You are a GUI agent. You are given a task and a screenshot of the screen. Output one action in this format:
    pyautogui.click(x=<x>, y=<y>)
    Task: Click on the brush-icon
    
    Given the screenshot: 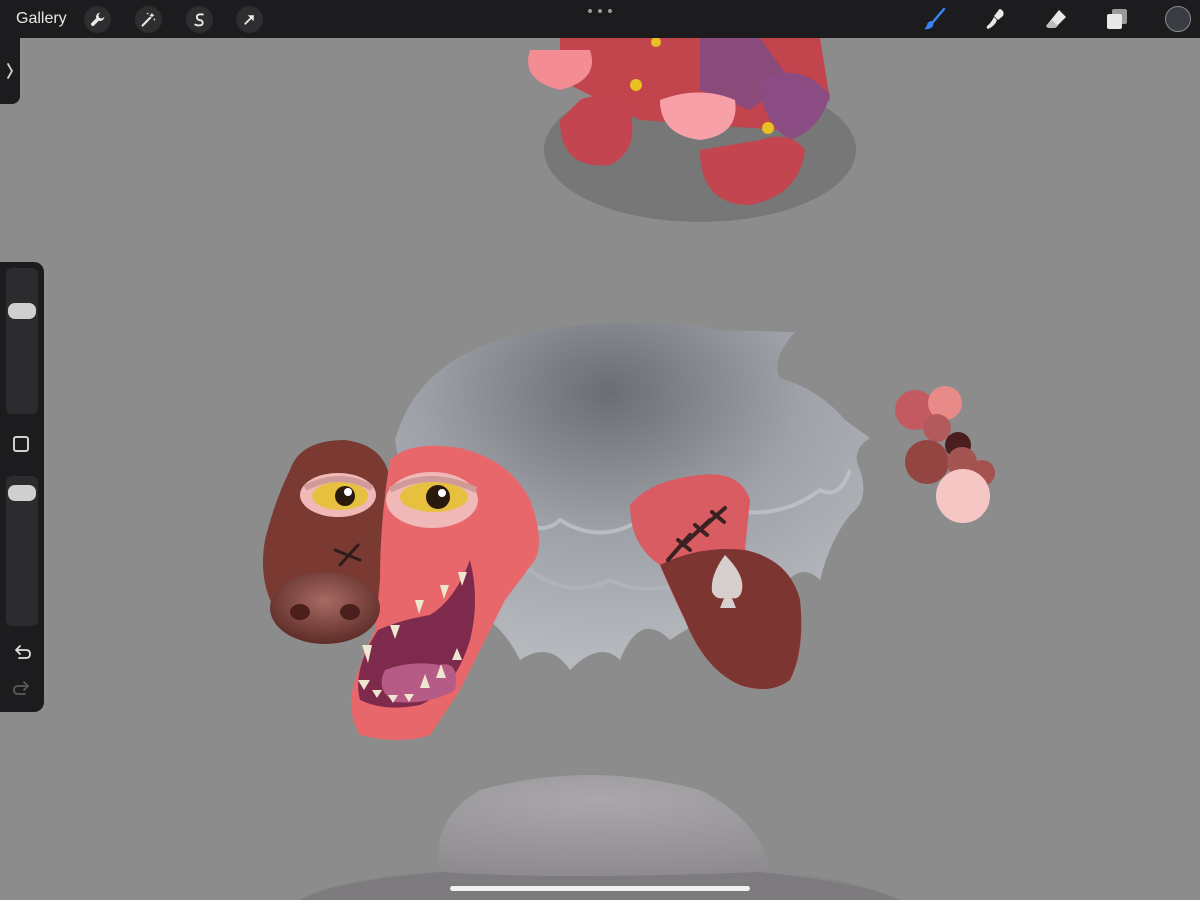 What is the action you would take?
    pyautogui.click(x=935, y=18)
    